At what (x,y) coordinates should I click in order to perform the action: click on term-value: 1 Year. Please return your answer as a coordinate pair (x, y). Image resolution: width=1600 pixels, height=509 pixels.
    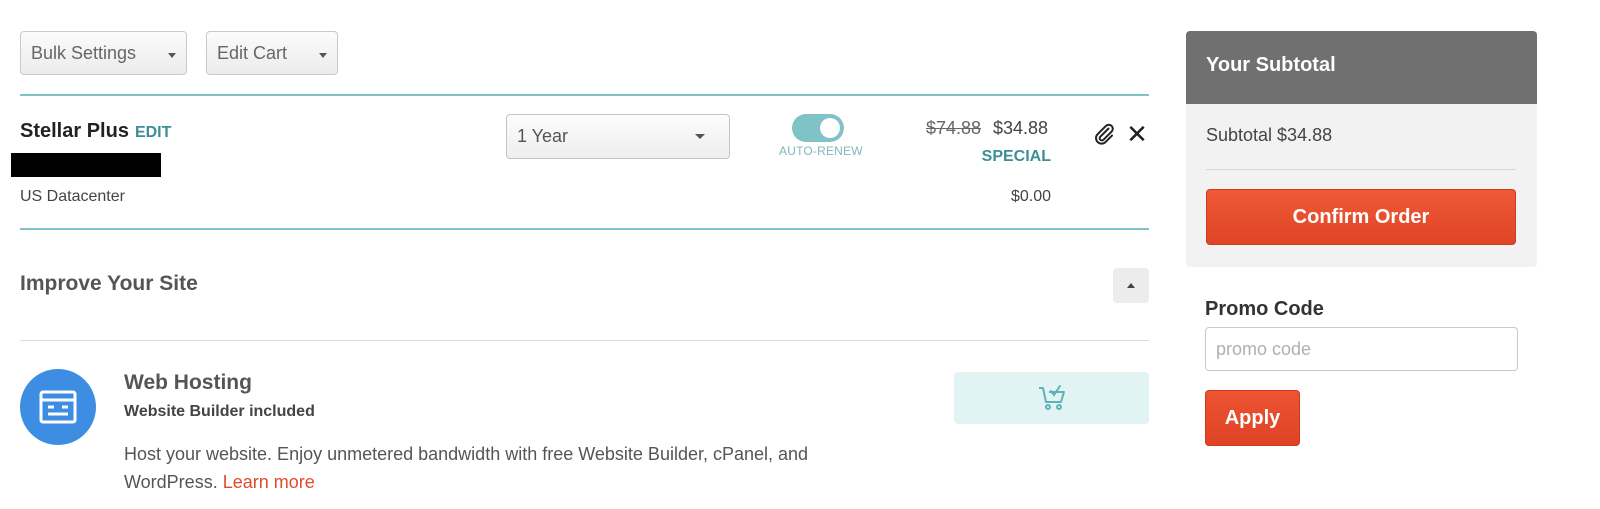
    Looking at the image, I should click on (543, 136).